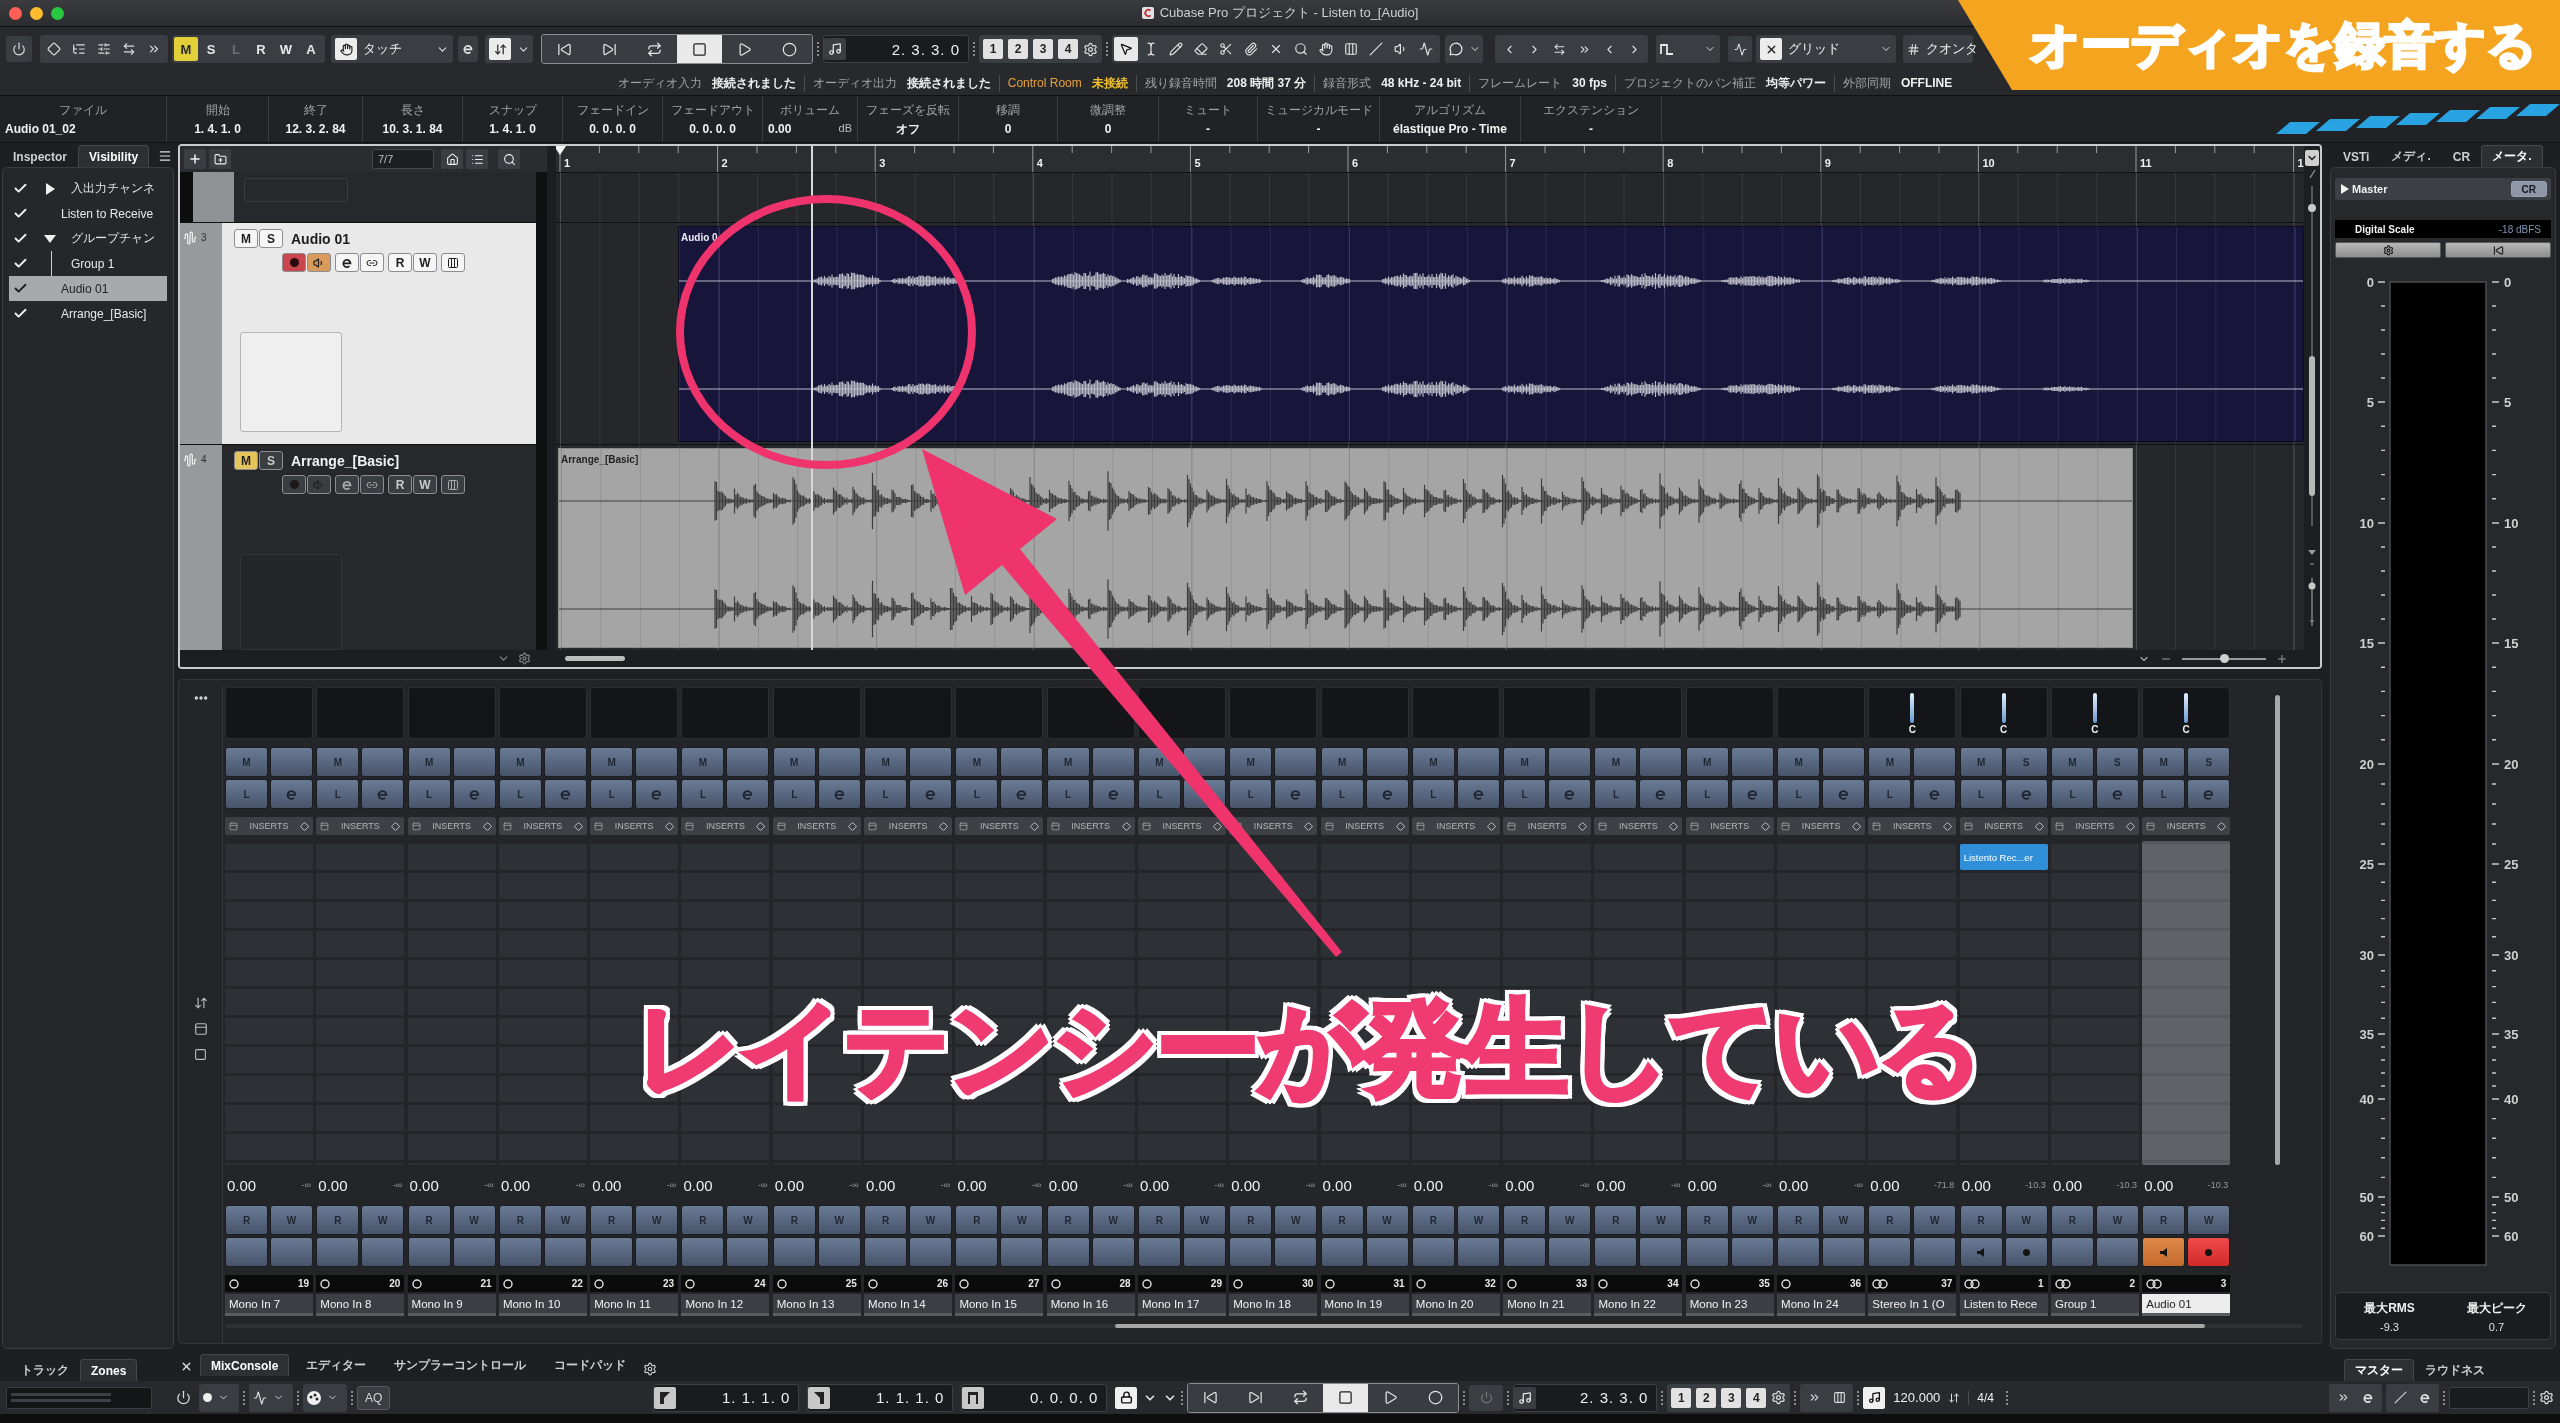 The image size is (2560, 1423). Describe the element at coordinates (1090, 1305) in the screenshot. I see `channel-name: Mono In 16` at that location.